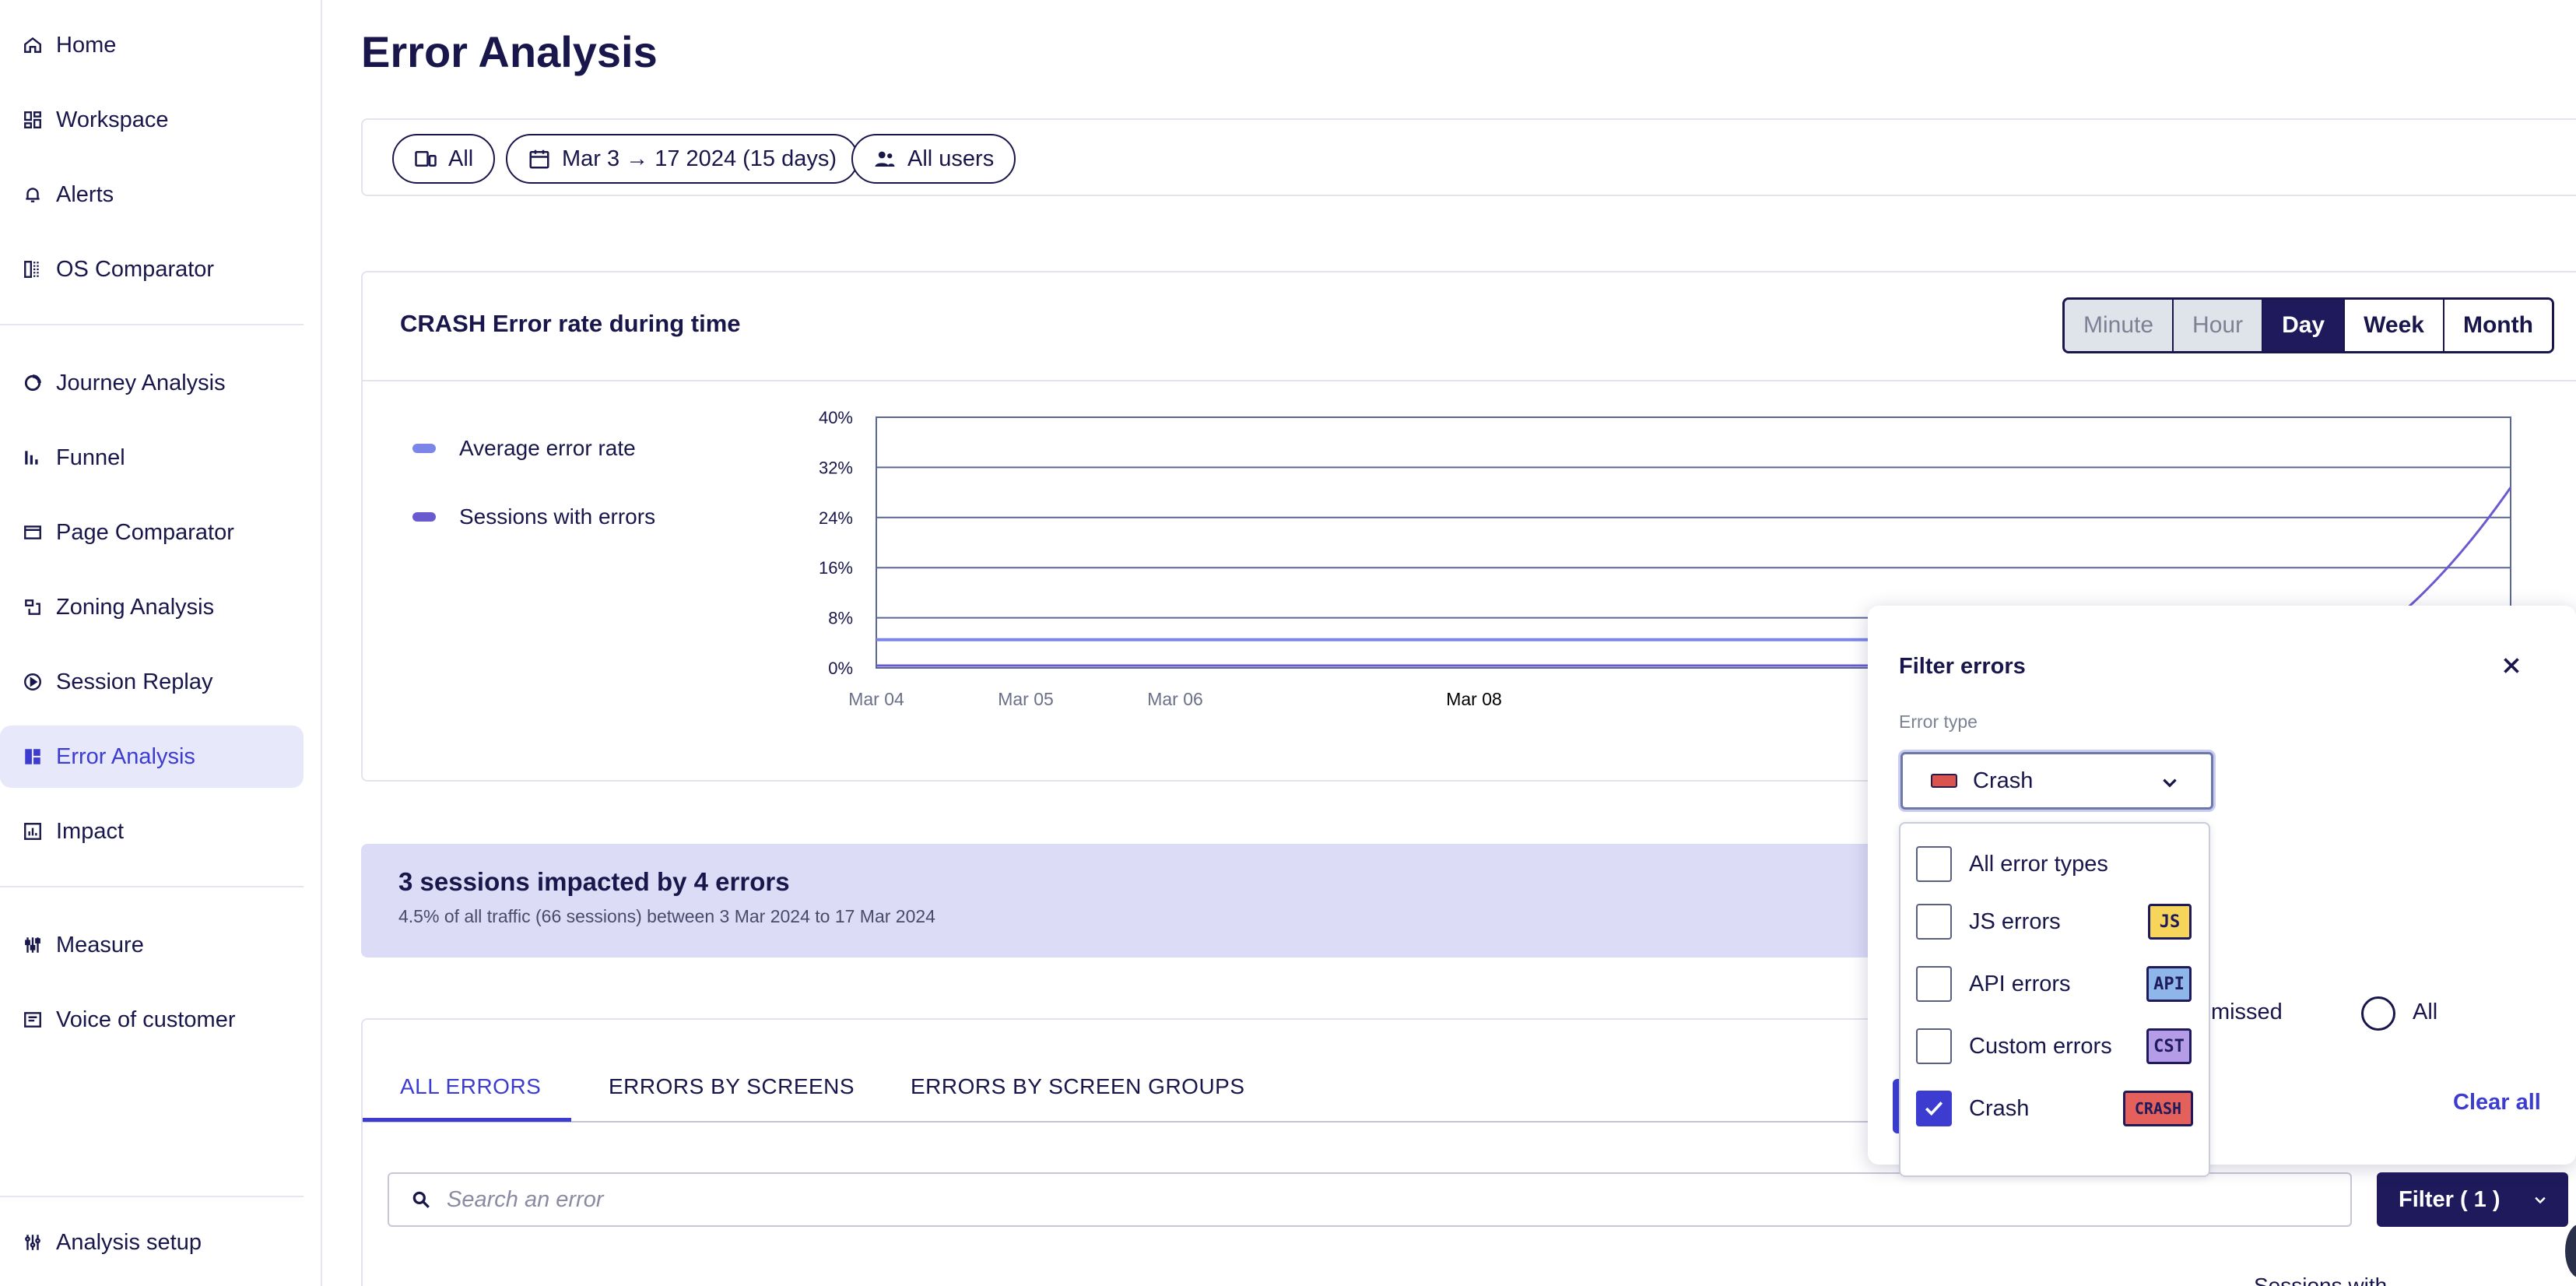  I want to click on x-tick-label: Mar 04, so click(876, 699).